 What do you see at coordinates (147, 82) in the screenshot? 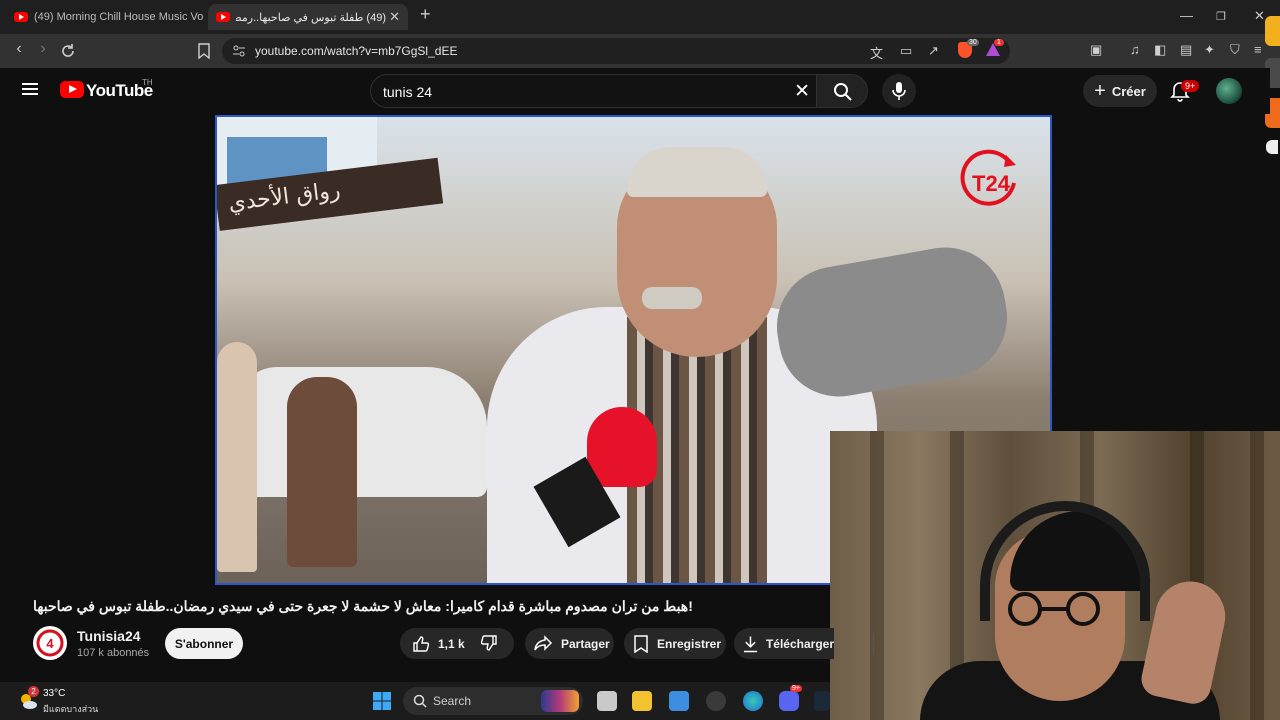
I see `country-code: TH` at bounding box center [147, 82].